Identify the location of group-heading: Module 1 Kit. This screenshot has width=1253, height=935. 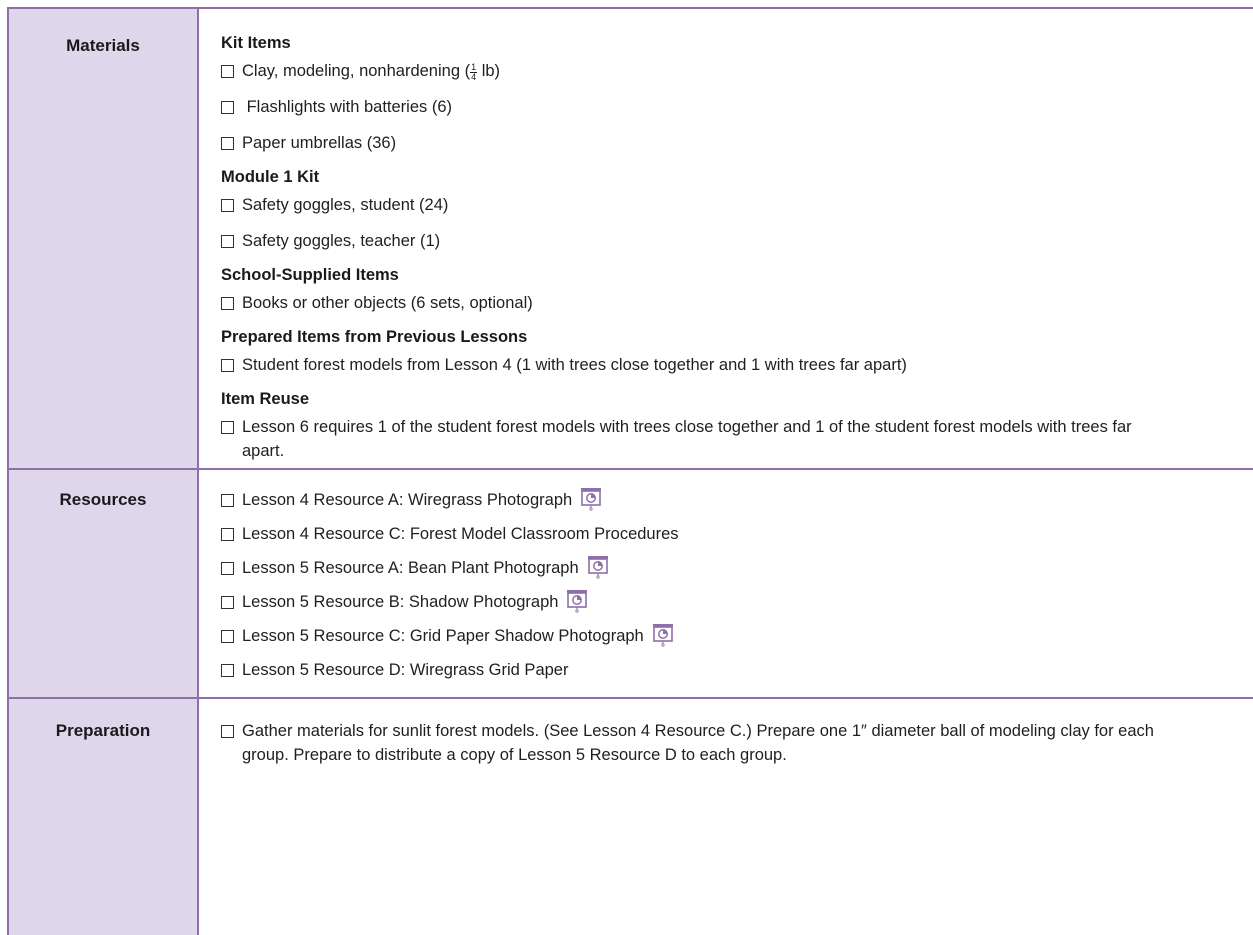
(270, 177).